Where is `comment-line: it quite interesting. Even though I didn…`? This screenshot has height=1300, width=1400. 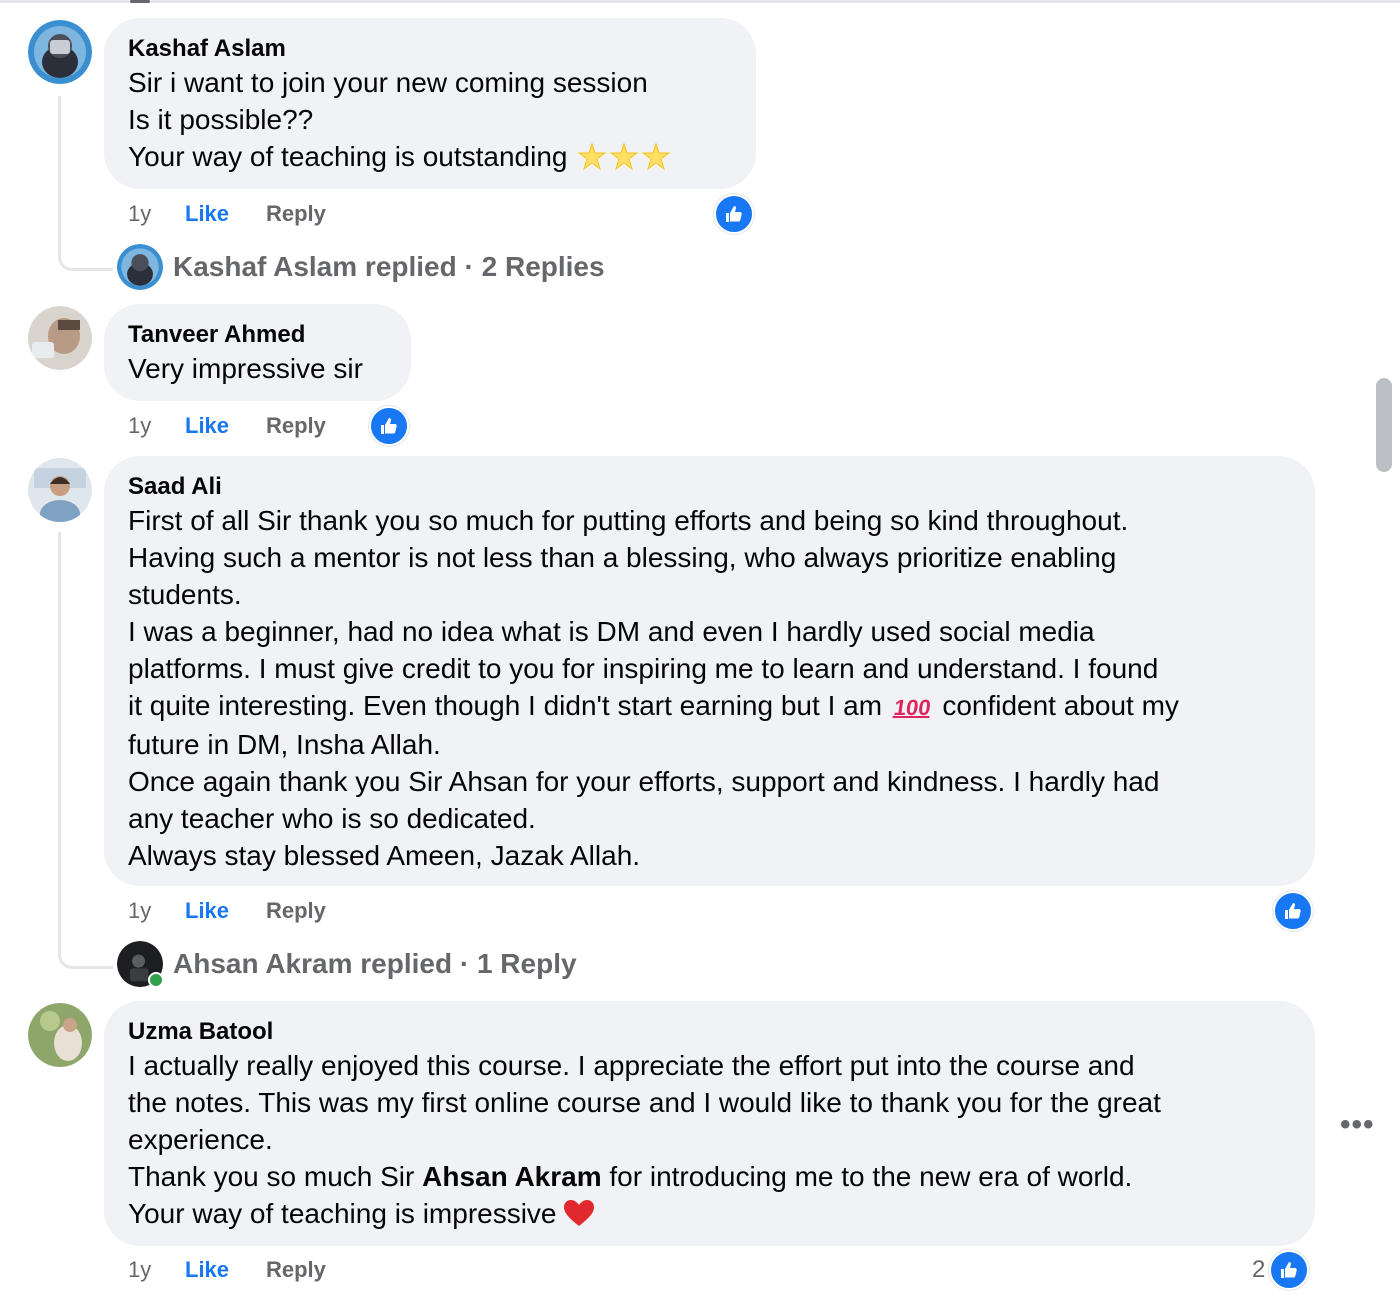
comment-line: it quite interesting. Even though I didn… is located at coordinates (711, 706).